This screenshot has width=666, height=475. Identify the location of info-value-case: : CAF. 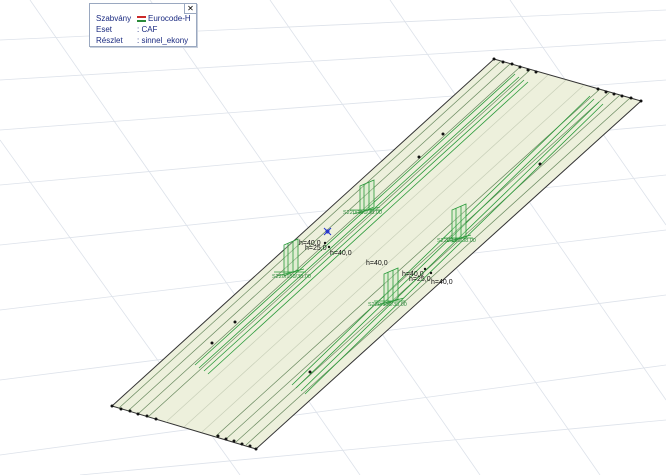
(147, 29).